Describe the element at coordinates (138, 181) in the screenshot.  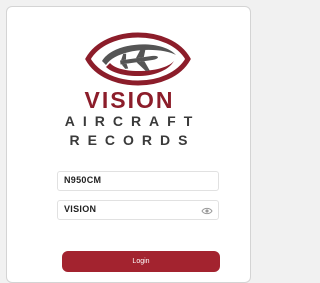
I see `tail-number-input: N950CM` at that location.